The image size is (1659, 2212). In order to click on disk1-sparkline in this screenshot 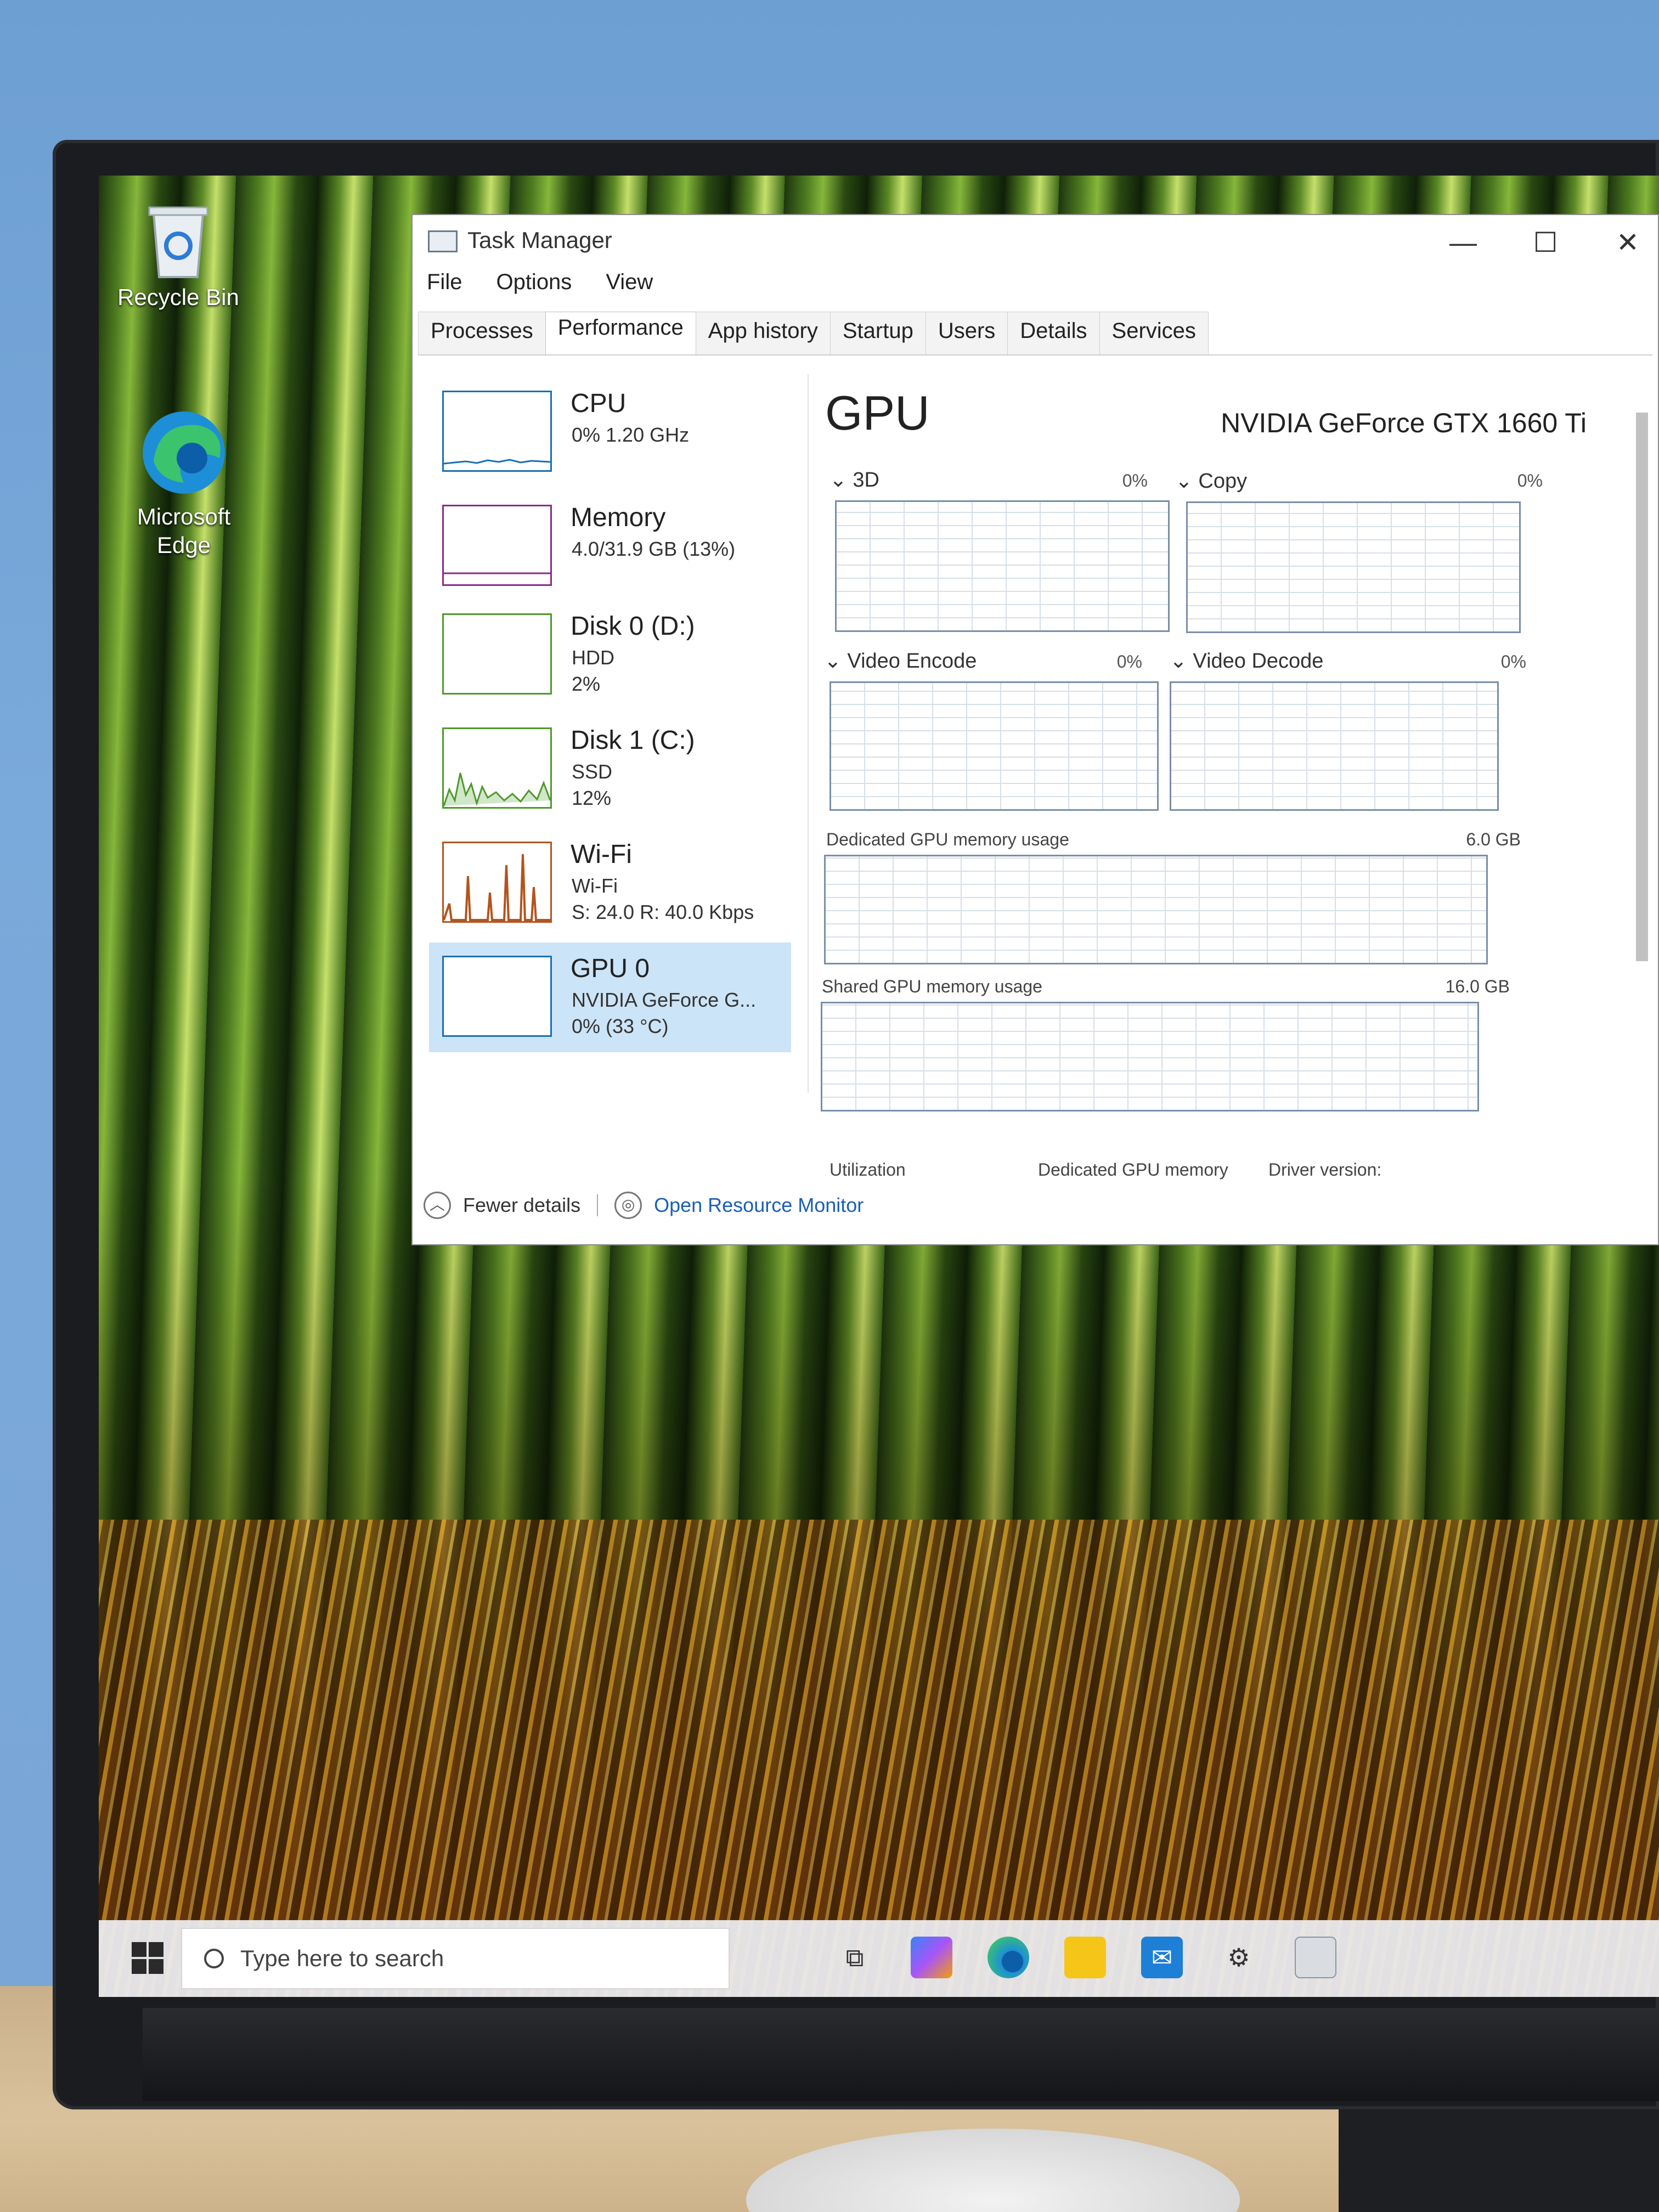, I will do `click(497, 789)`.